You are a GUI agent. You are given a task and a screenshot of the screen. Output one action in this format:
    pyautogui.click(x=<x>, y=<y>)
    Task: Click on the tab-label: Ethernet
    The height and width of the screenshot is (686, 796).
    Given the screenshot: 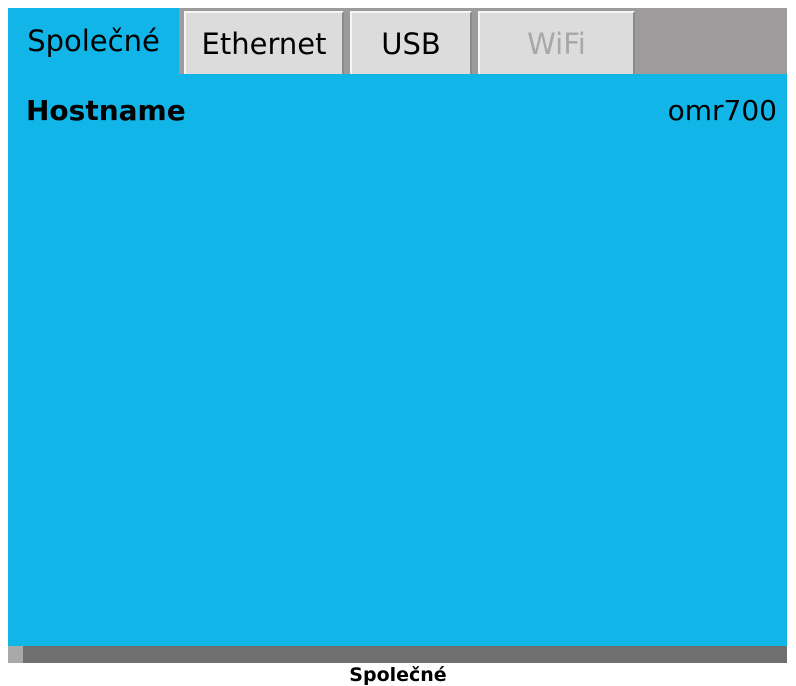 What is the action you would take?
    pyautogui.click(x=264, y=43)
    